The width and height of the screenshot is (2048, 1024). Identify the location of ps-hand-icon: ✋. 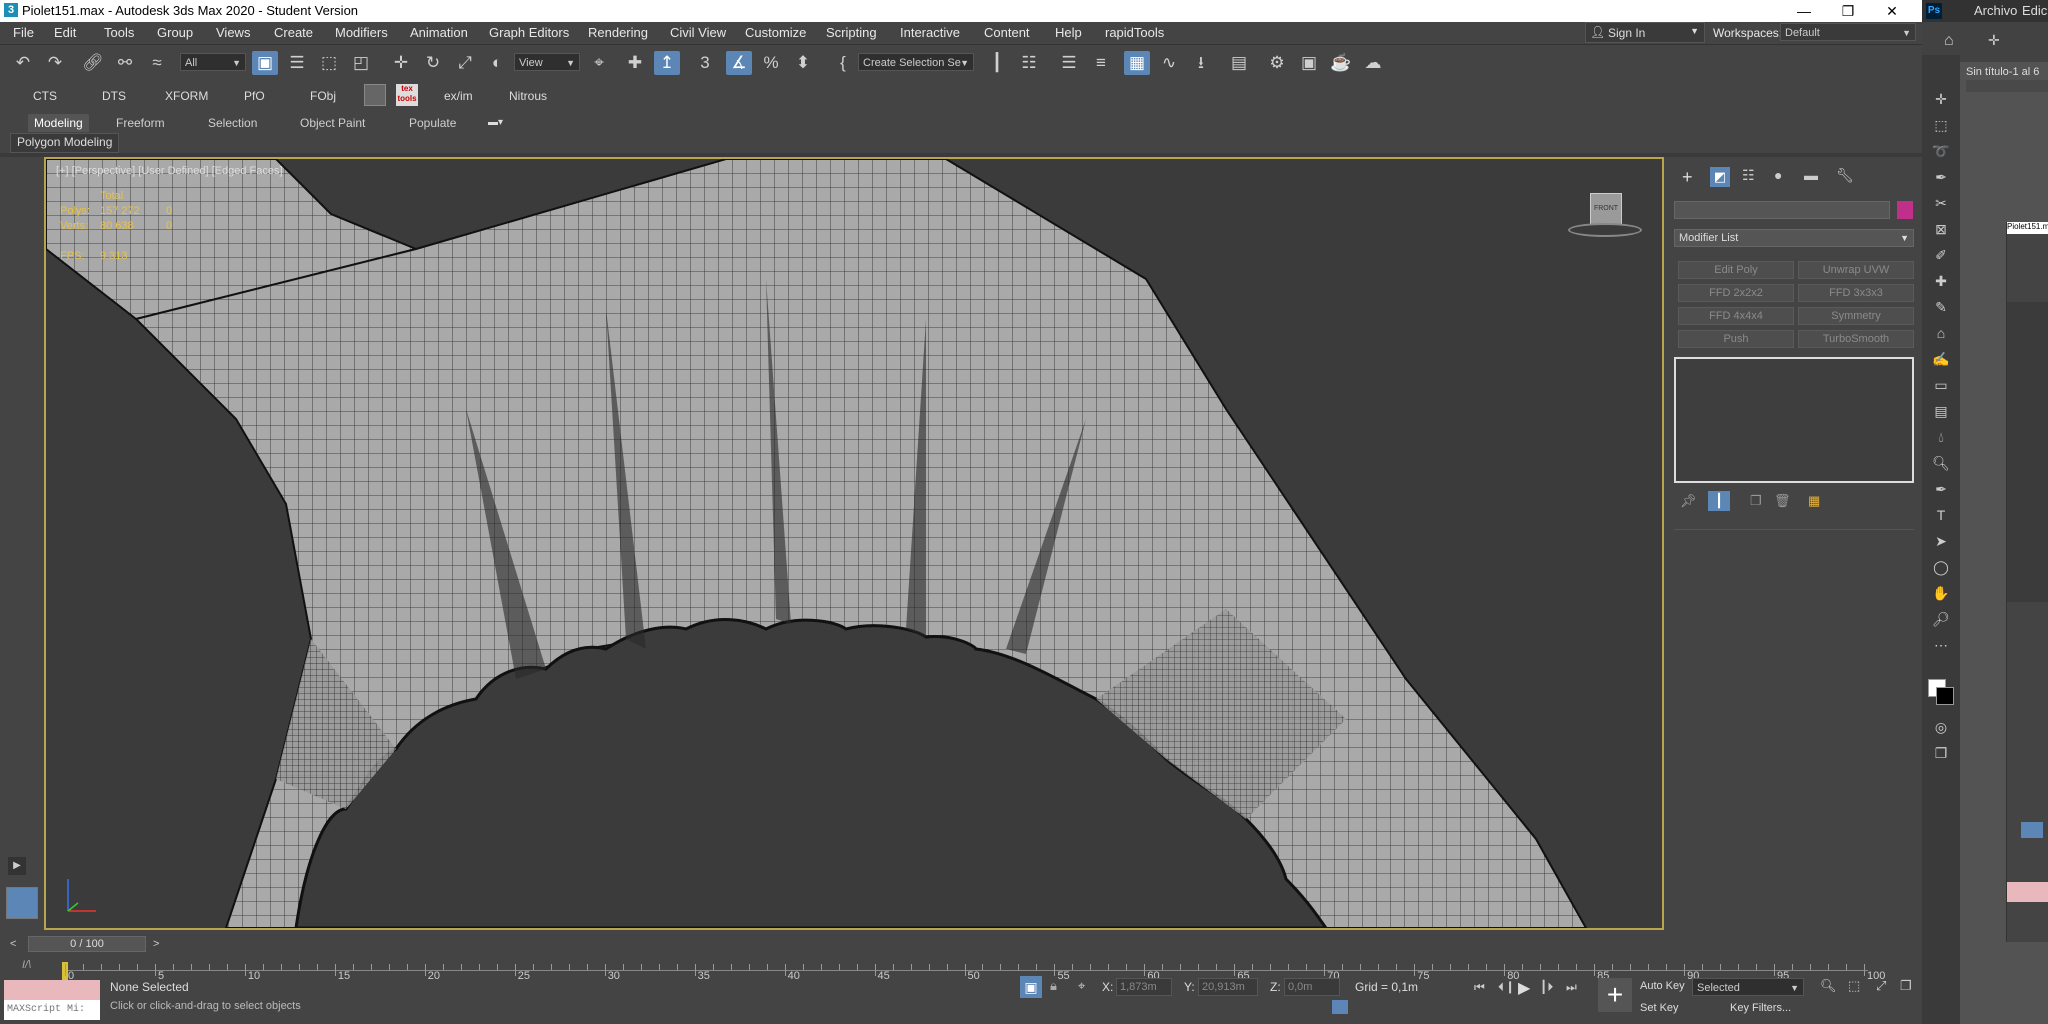
(1941, 593).